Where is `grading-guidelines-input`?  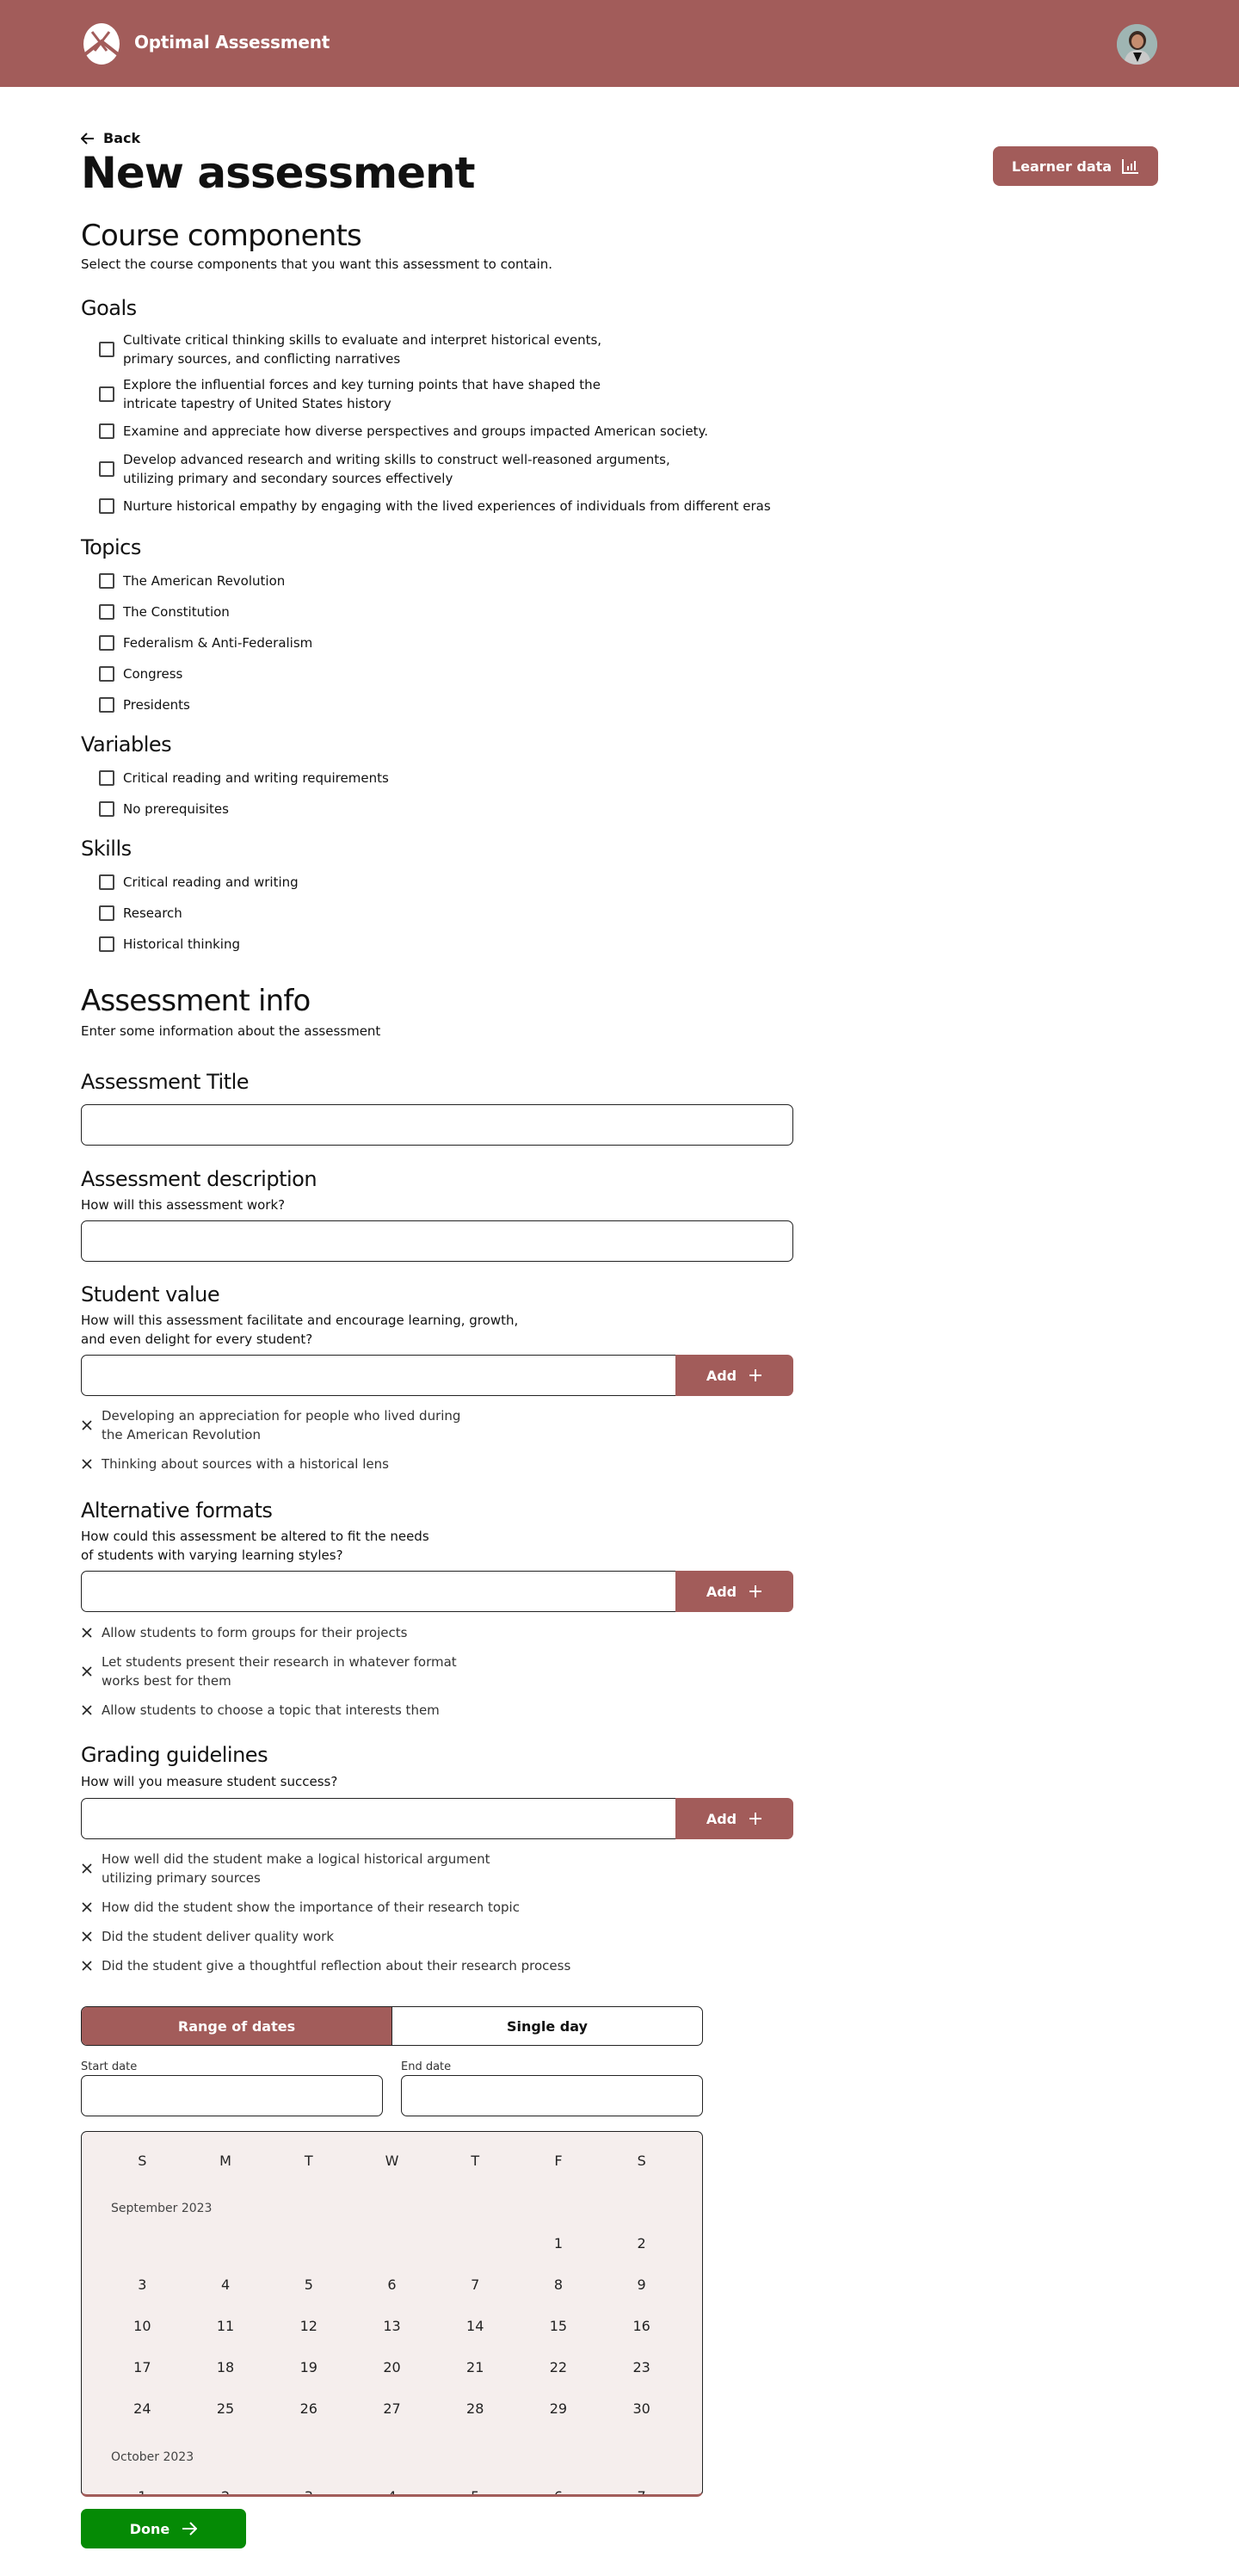
grading-guidelines-input is located at coordinates (378, 1818).